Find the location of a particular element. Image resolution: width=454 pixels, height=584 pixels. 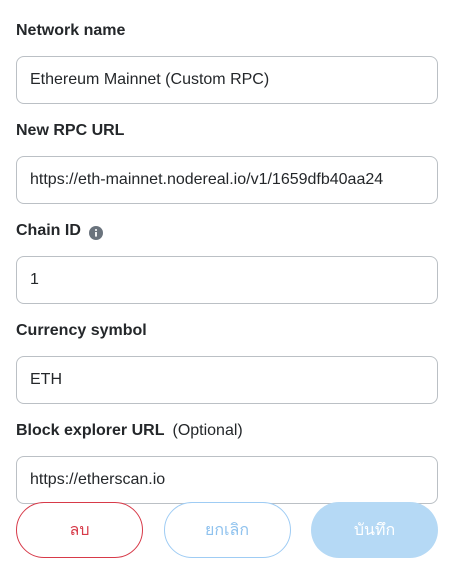

currency-symbol-label-row: Currency symbol is located at coordinates (227, 331).